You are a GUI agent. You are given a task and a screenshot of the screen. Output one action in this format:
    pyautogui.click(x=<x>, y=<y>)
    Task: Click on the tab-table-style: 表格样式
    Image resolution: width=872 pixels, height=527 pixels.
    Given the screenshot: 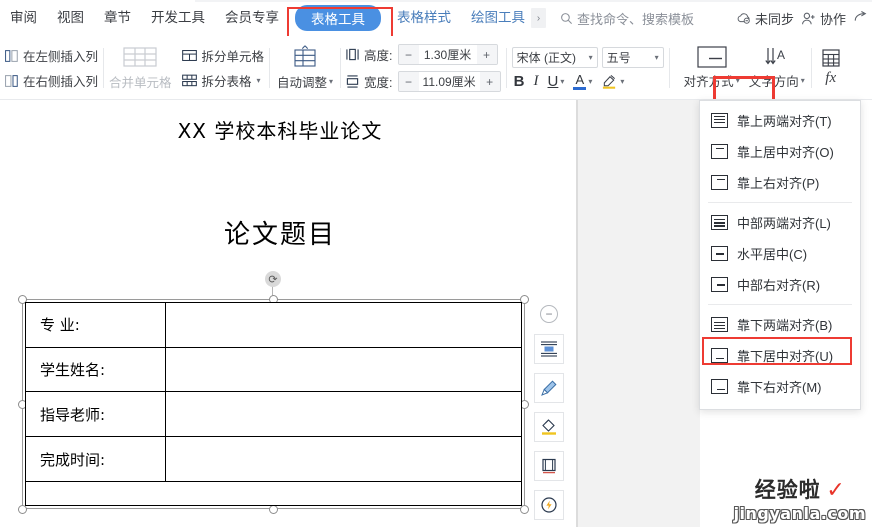 What is the action you would take?
    pyautogui.click(x=424, y=18)
    